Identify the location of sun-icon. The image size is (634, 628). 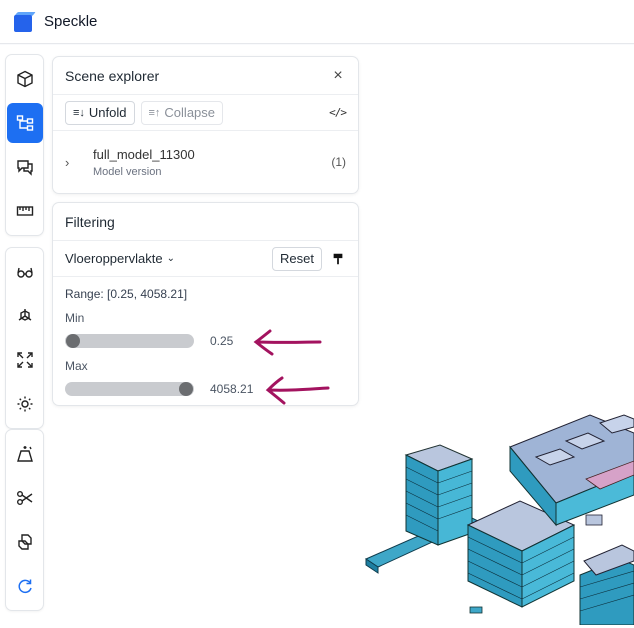
(25, 404).